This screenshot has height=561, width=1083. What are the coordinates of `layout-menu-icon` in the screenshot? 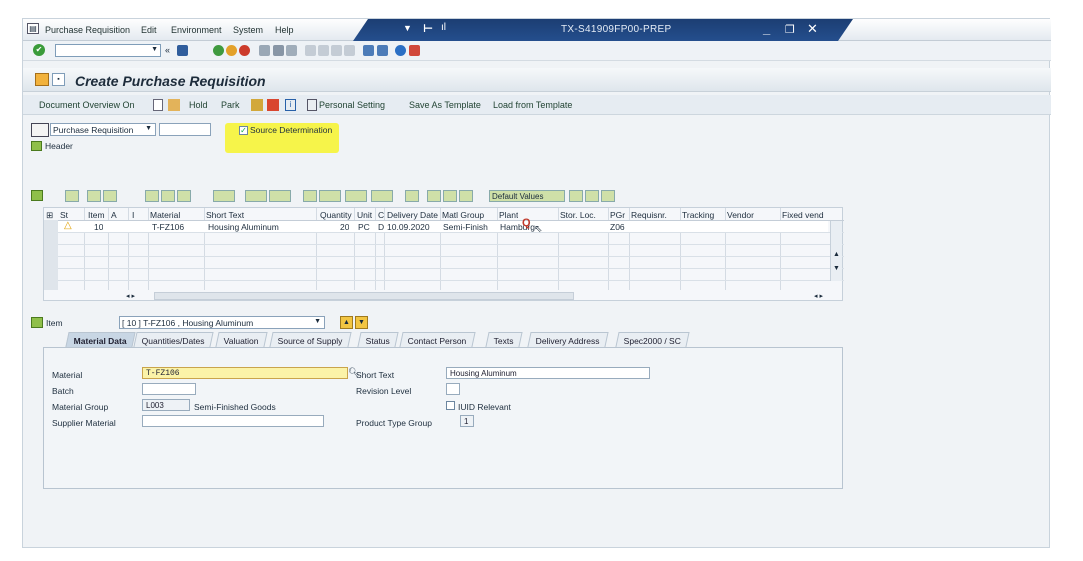 It's located at (414, 50).